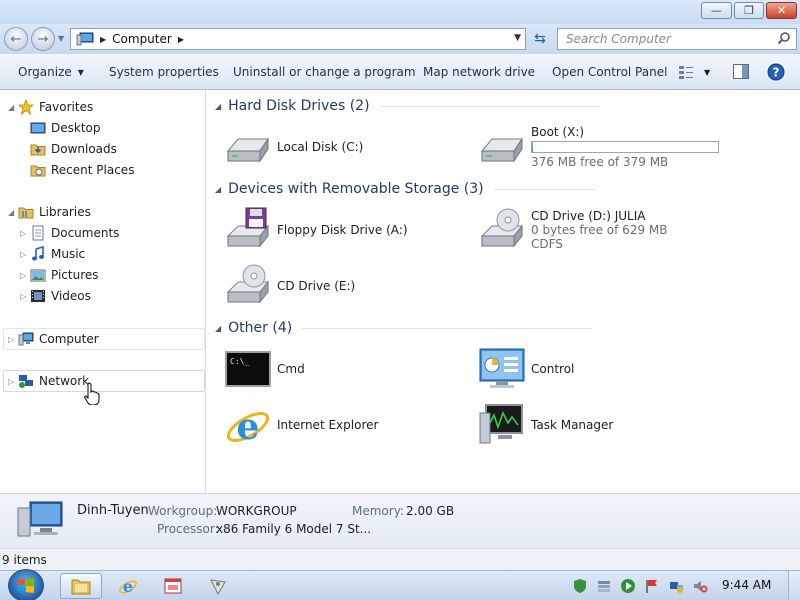  I want to click on breadcrumb-computer: Computer, so click(142, 39).